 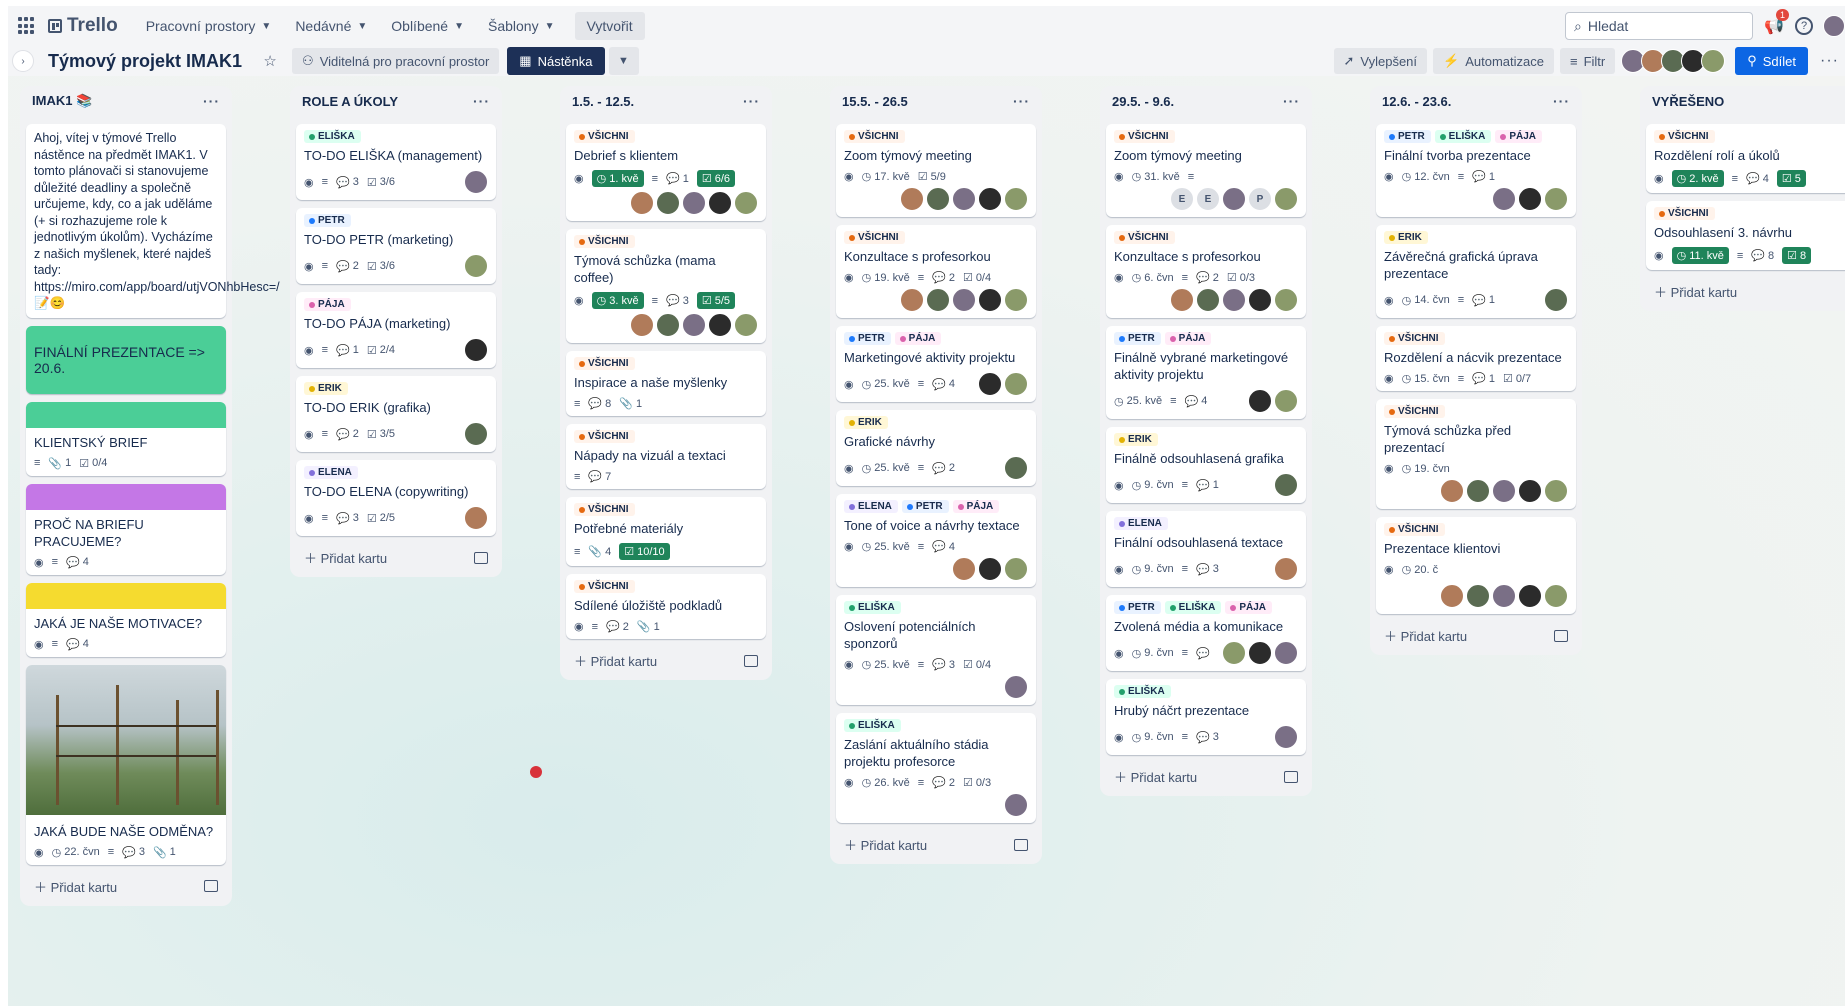 What do you see at coordinates (617, 178) in the screenshot?
I see `due-date-badge: ◷ 1. kvě` at bounding box center [617, 178].